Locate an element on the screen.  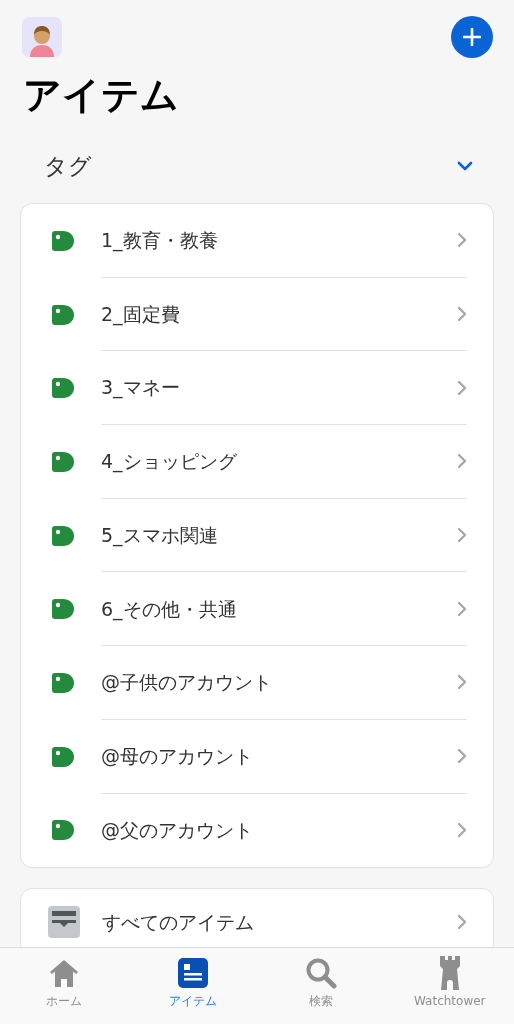
tag-row: 6_その他・共通 is located at coordinates (257, 609).